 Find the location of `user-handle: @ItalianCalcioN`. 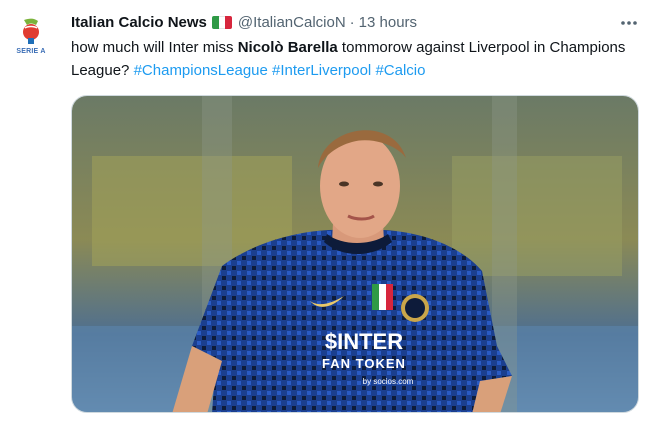

user-handle: @ItalianCalcioN is located at coordinates (292, 22).